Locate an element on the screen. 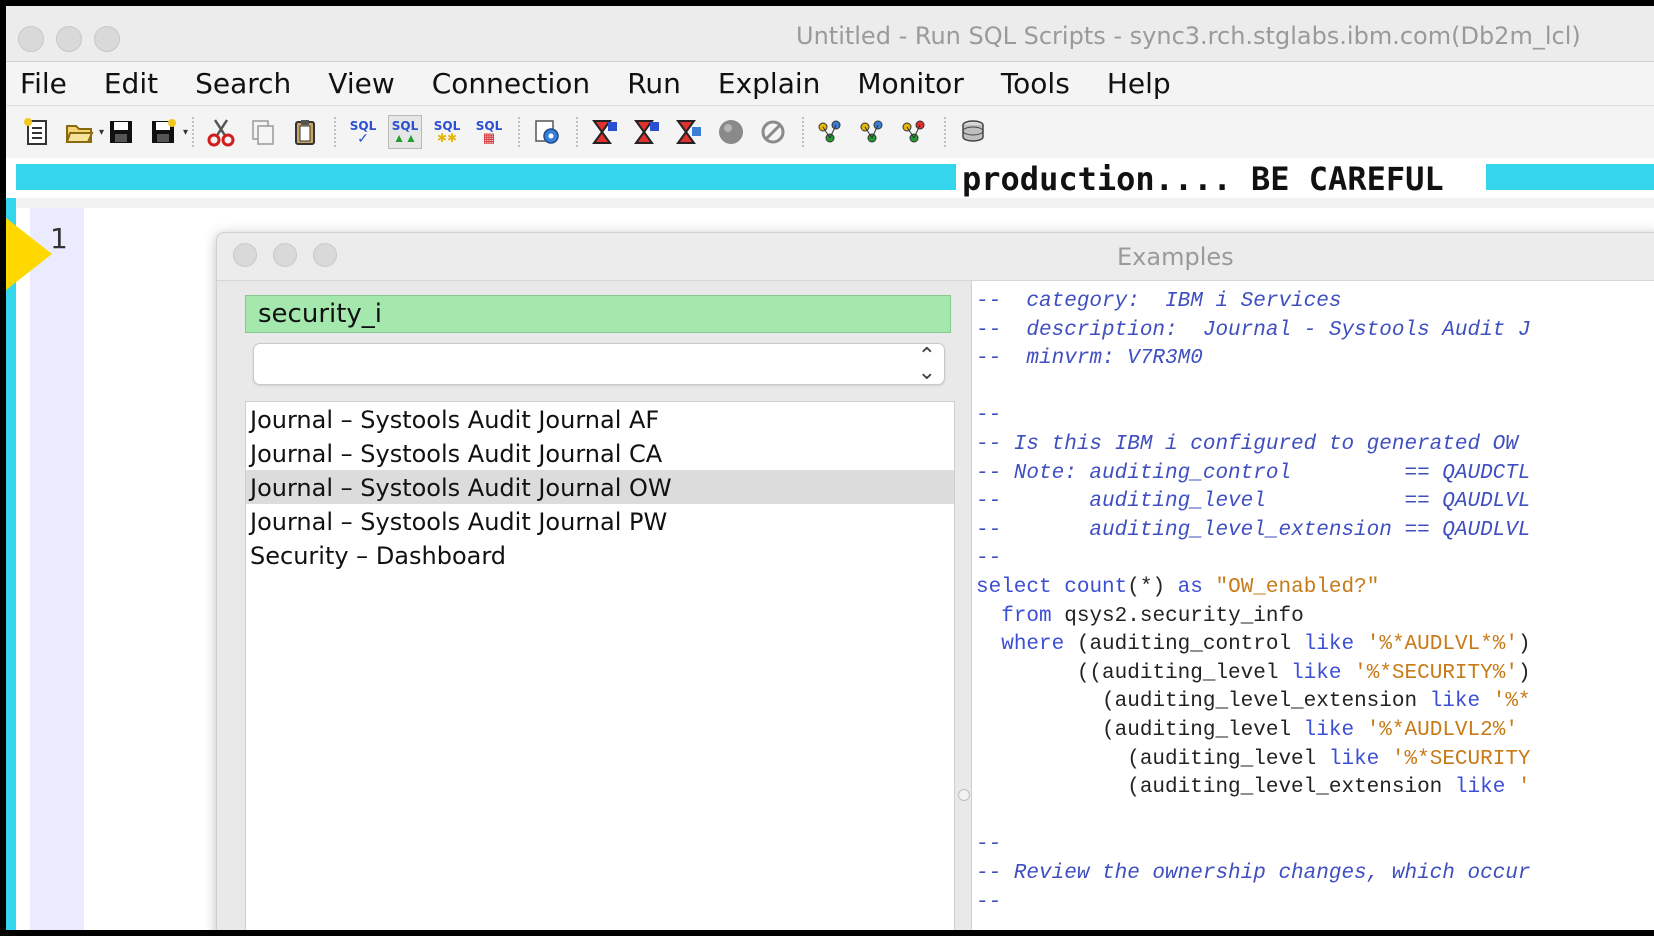 The width and height of the screenshot is (1654, 936). zoom-window-button is located at coordinates (107, 39).